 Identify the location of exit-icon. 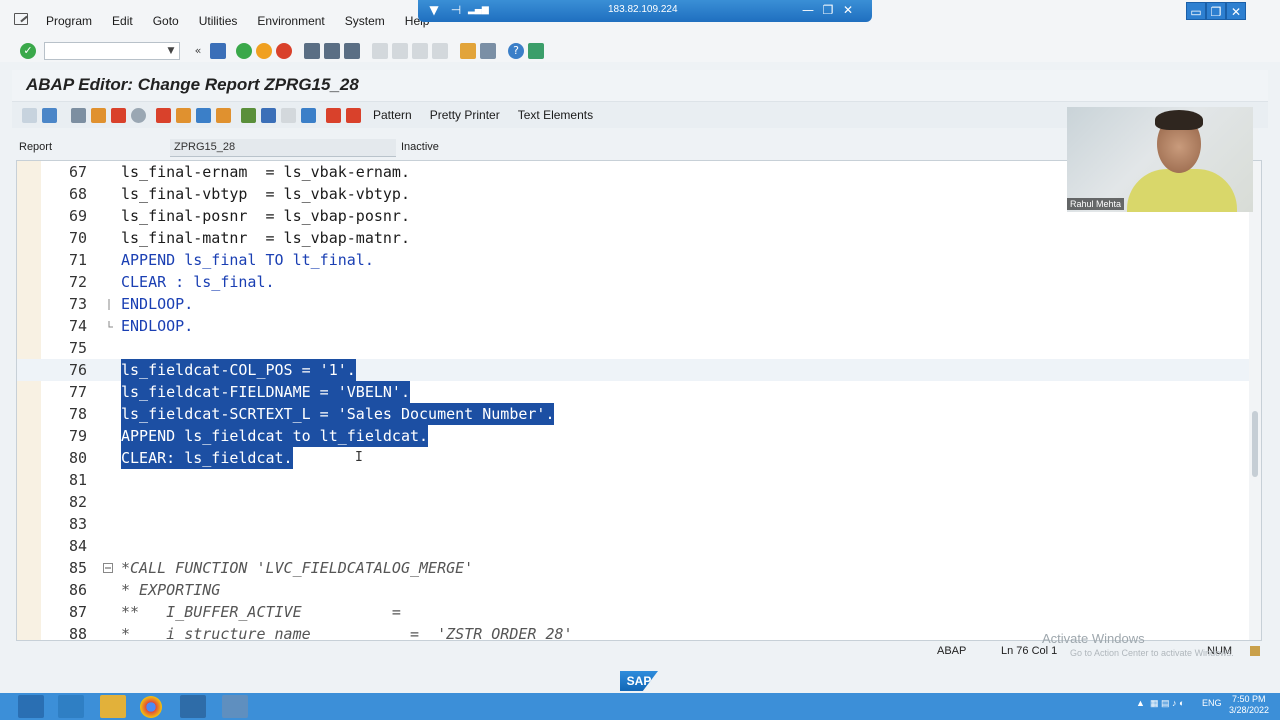
(264, 51).